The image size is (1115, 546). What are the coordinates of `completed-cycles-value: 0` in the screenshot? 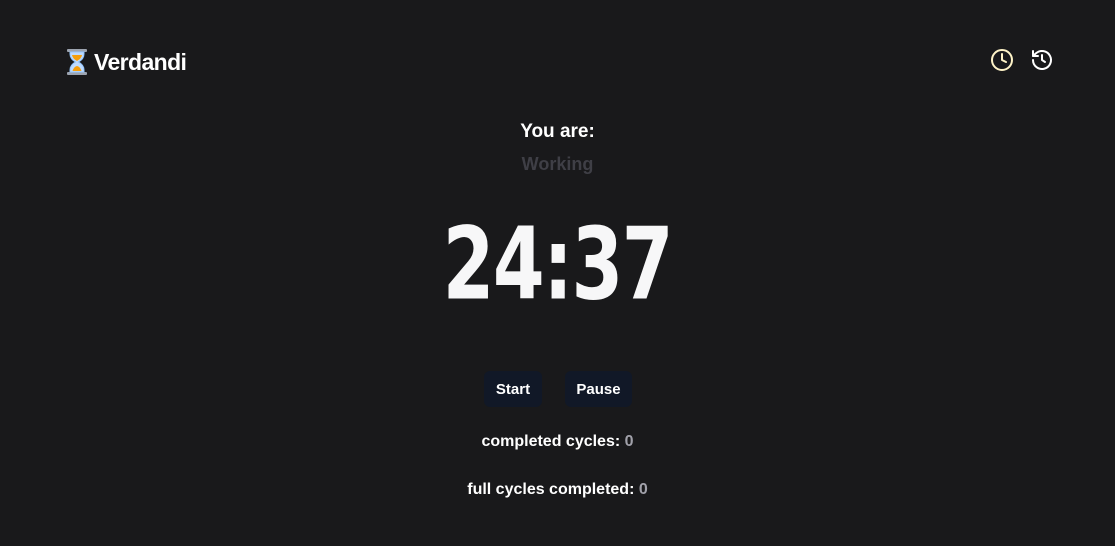 It's located at (629, 441).